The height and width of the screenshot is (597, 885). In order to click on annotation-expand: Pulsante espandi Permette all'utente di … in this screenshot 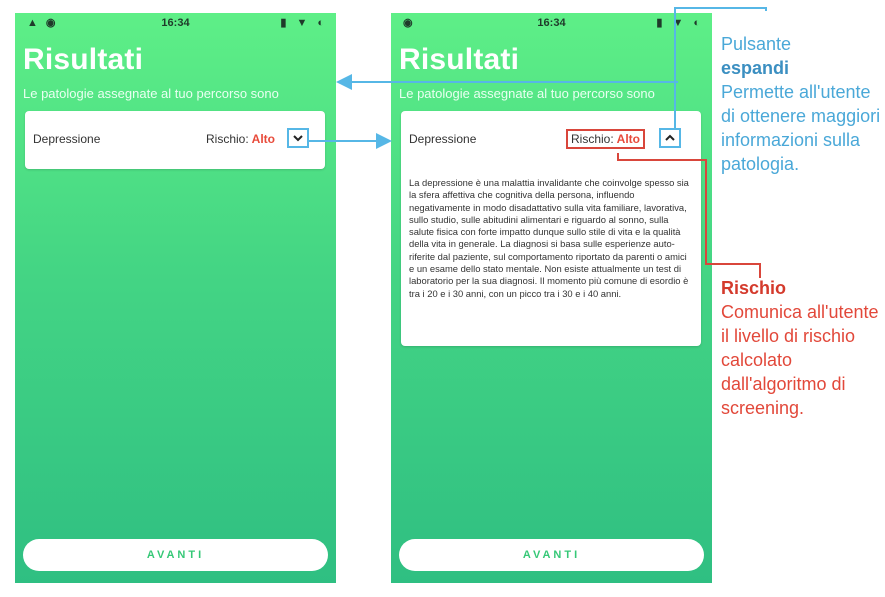, I will do `click(801, 104)`.